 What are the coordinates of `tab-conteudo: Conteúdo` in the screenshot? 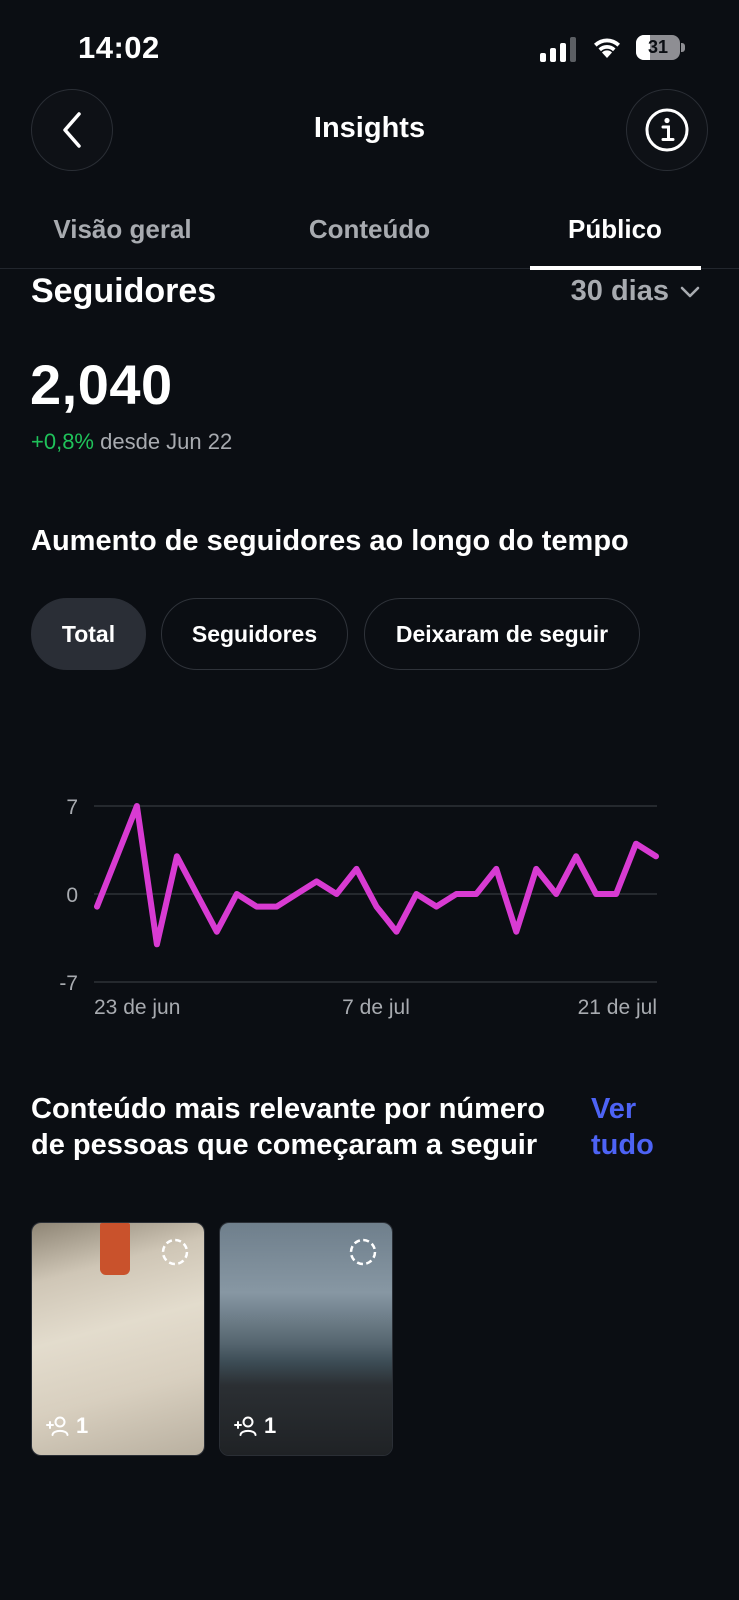 It's located at (369, 229).